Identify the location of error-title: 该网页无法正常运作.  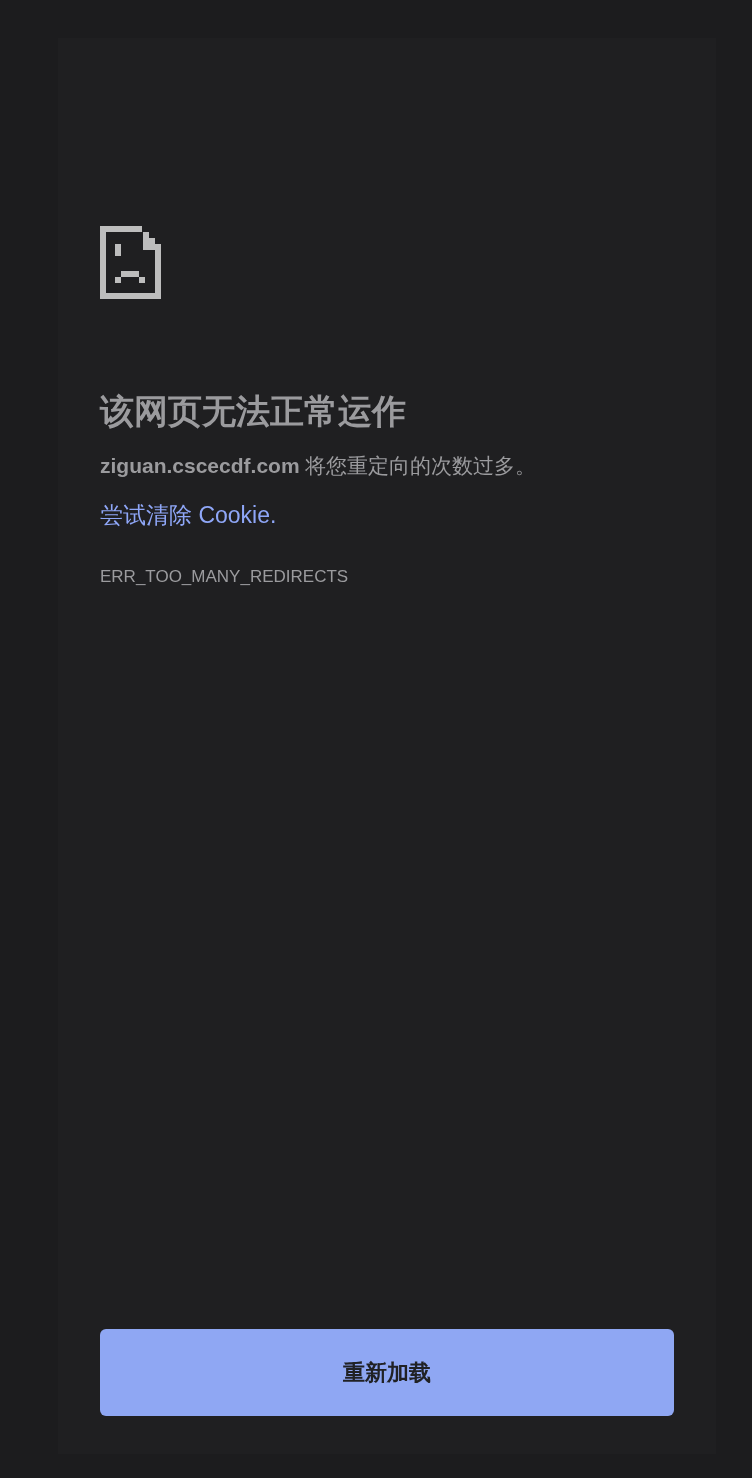
(253, 411).